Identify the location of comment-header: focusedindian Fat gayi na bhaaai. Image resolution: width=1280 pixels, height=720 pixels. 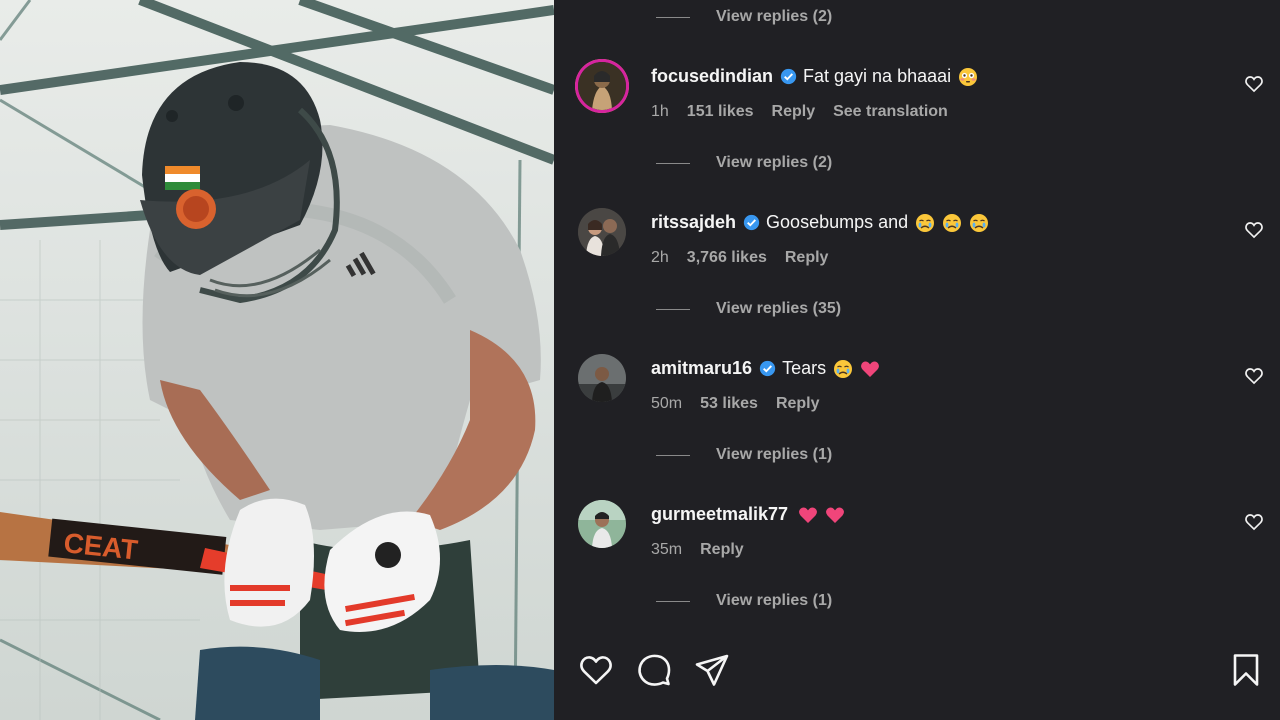
(814, 76).